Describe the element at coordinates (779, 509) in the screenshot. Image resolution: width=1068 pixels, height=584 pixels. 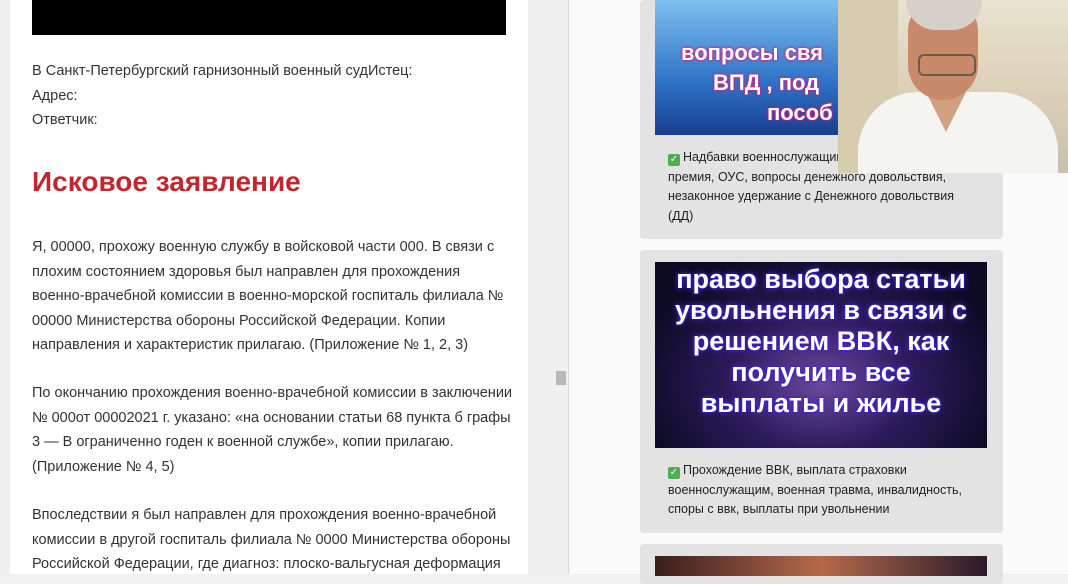
I see `desc2-line-3: споры с ввк, выплаты при увольнении` at that location.